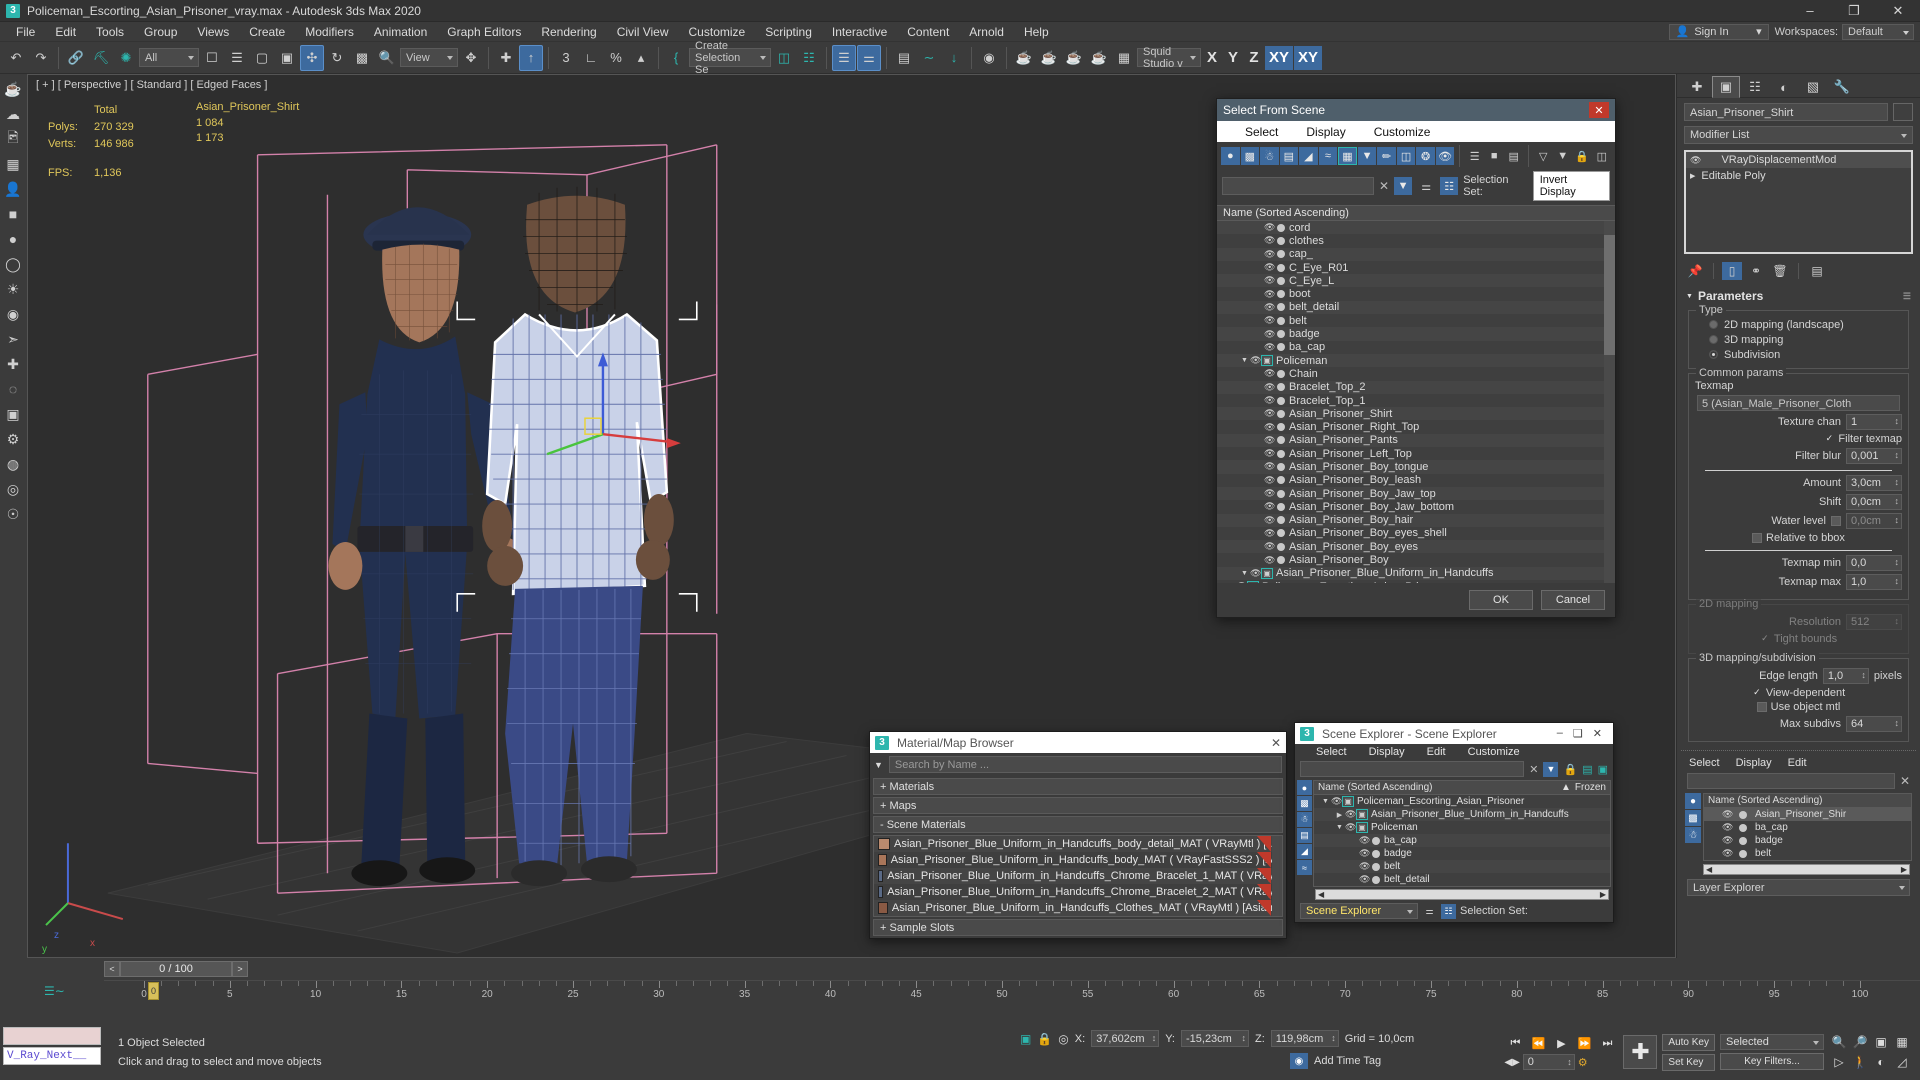 The width and height of the screenshot is (1920, 1080). Describe the element at coordinates (1548, 1062) in the screenshot. I see `current-frame-input: 0` at that location.